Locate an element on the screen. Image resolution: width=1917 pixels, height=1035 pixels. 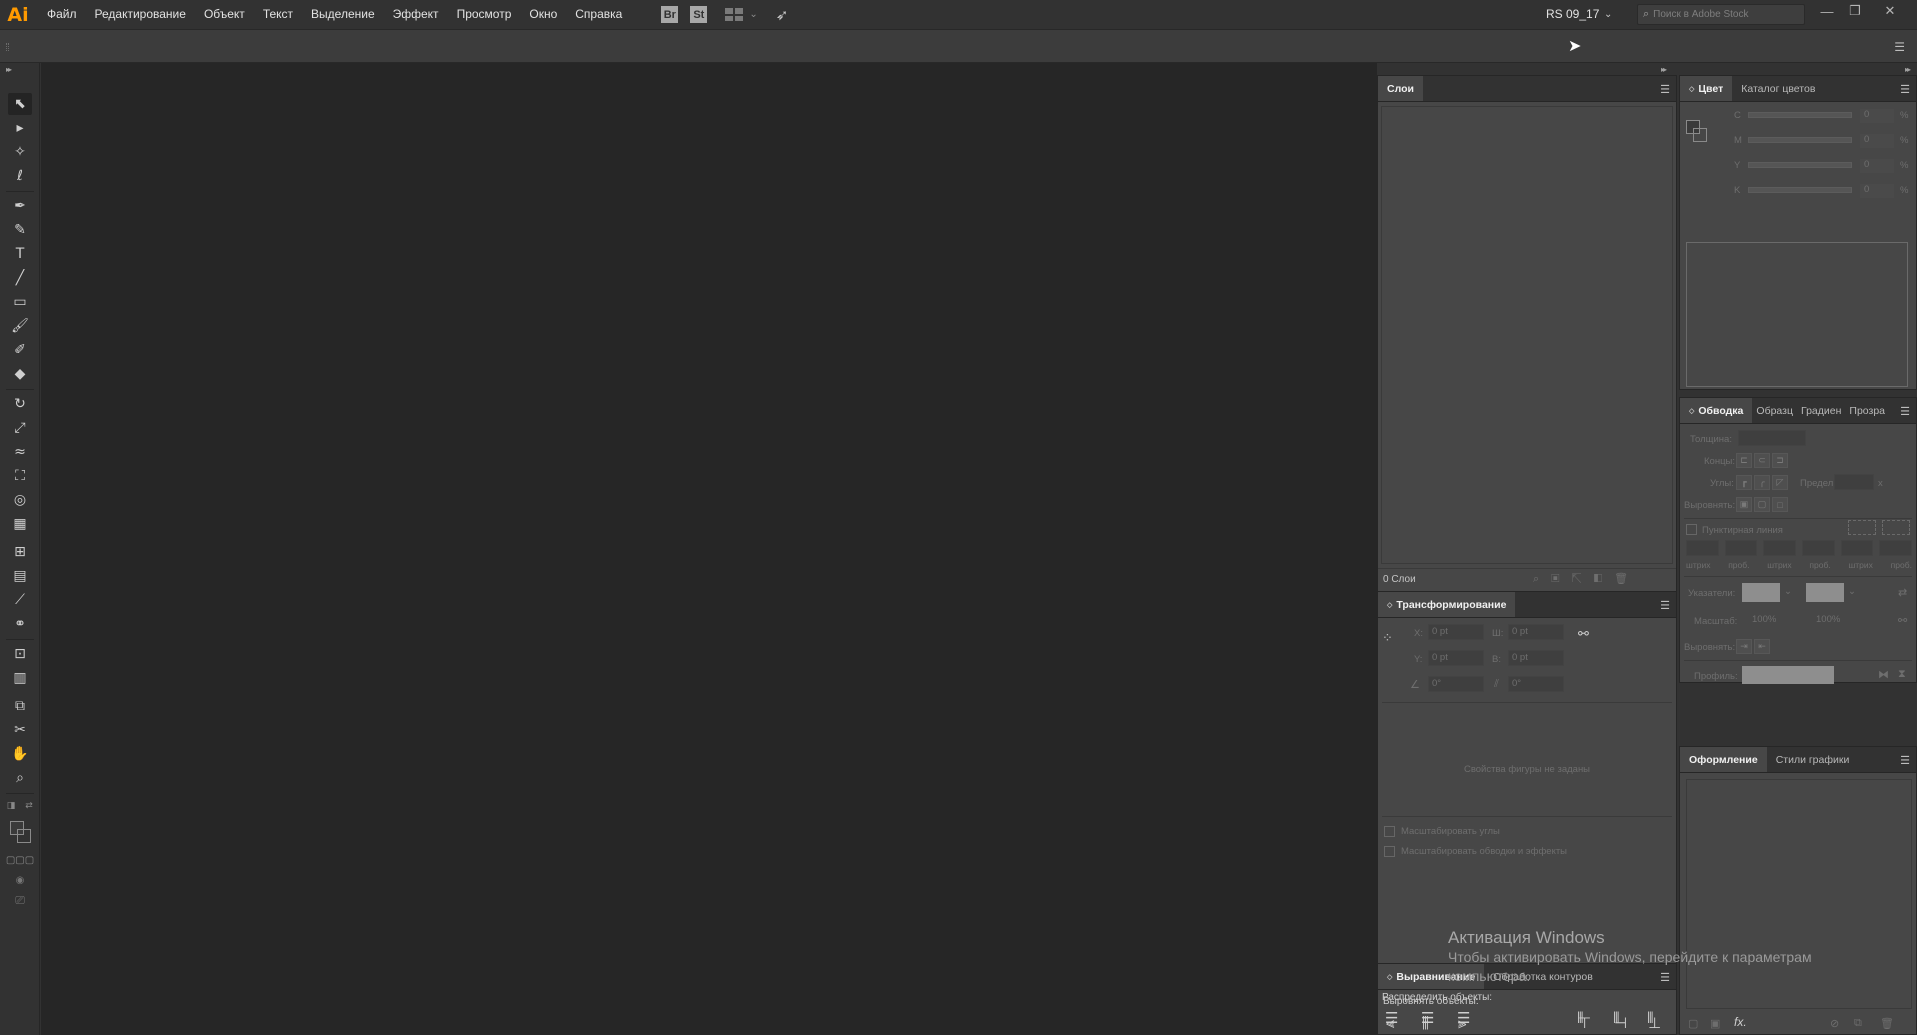
distribute-vcenter-icon: ☰ is located at coordinates (1427, 1018).